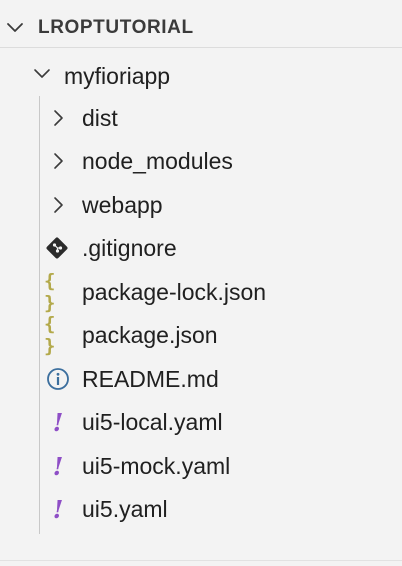 Image resolution: width=402 pixels, height=566 pixels. Describe the element at coordinates (201, 118) in the screenshot. I see `tree-item-dist: dist` at that location.